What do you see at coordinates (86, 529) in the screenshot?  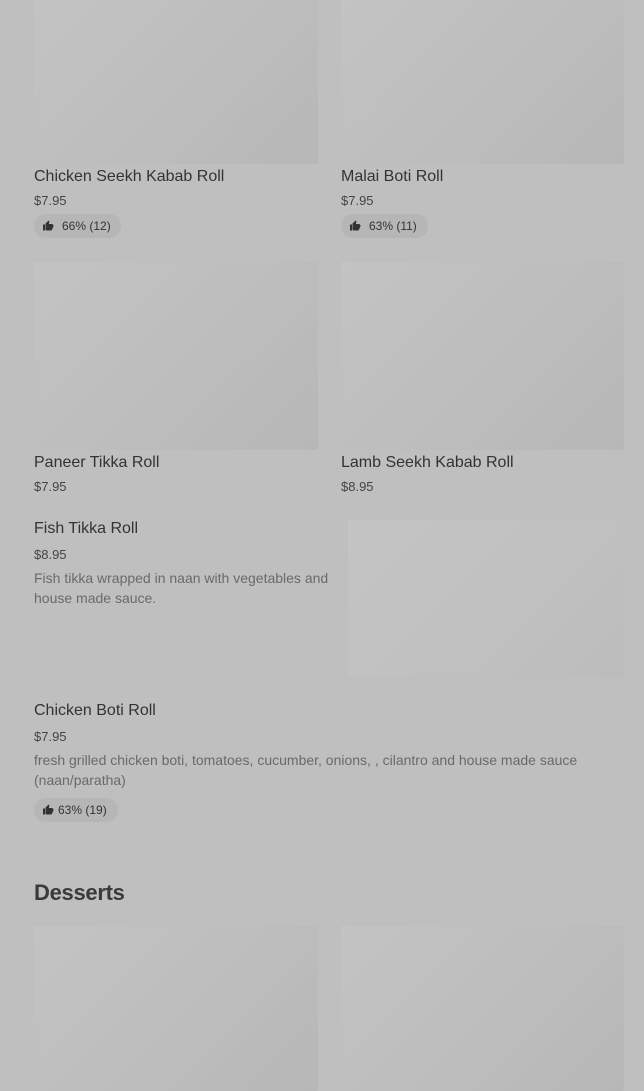 I see `menu-item-name: Fish Tikka Roll` at bounding box center [86, 529].